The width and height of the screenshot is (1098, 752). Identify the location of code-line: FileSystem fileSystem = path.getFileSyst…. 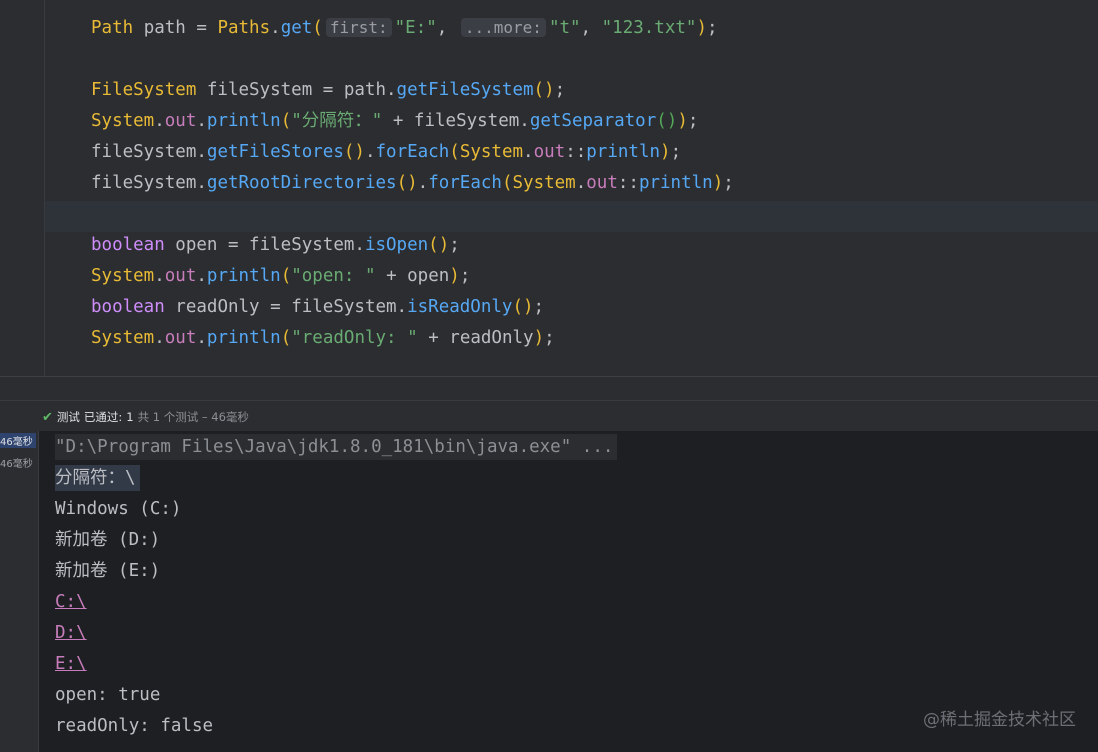
(328, 90).